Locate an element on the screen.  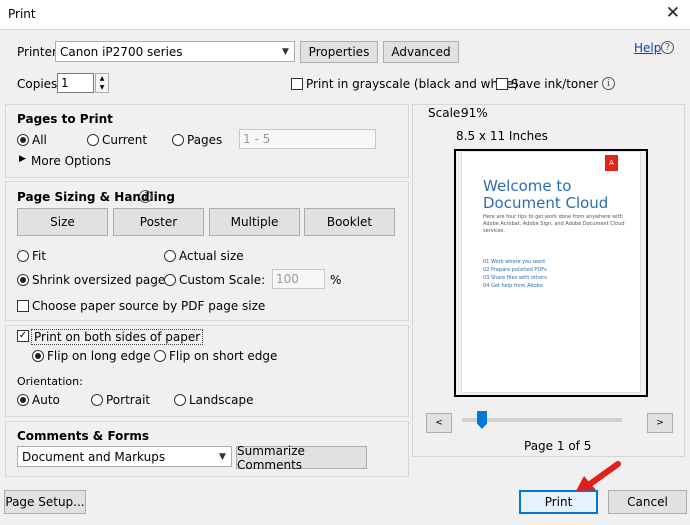
landscape-label: Landscape is located at coordinates (221, 400).